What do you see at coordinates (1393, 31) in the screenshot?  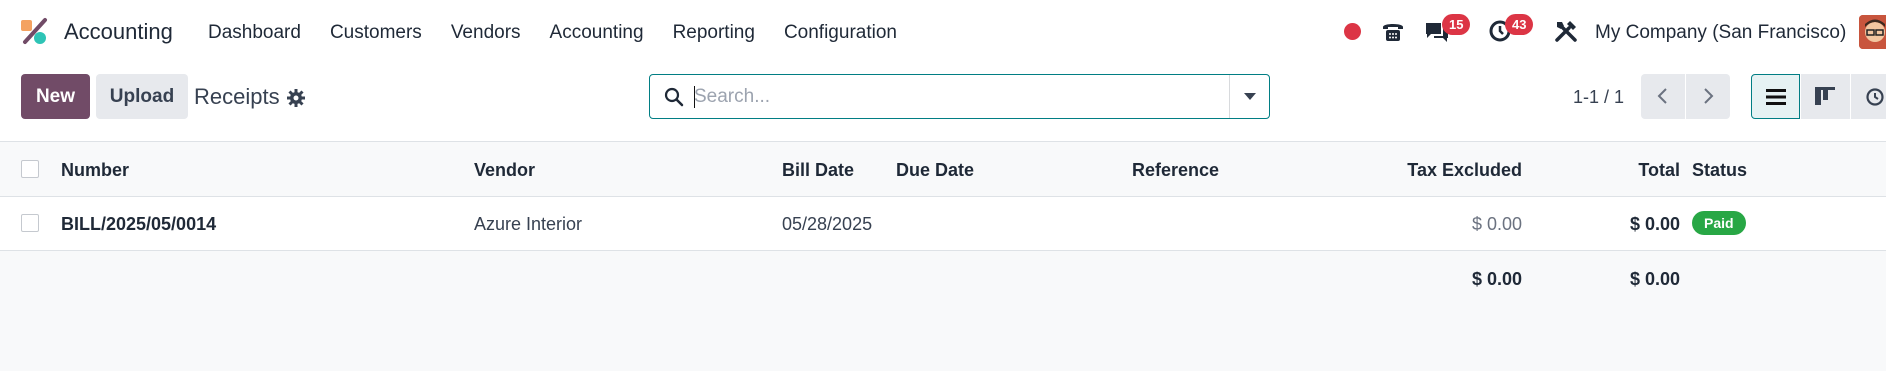 I see `phone-icon` at bounding box center [1393, 31].